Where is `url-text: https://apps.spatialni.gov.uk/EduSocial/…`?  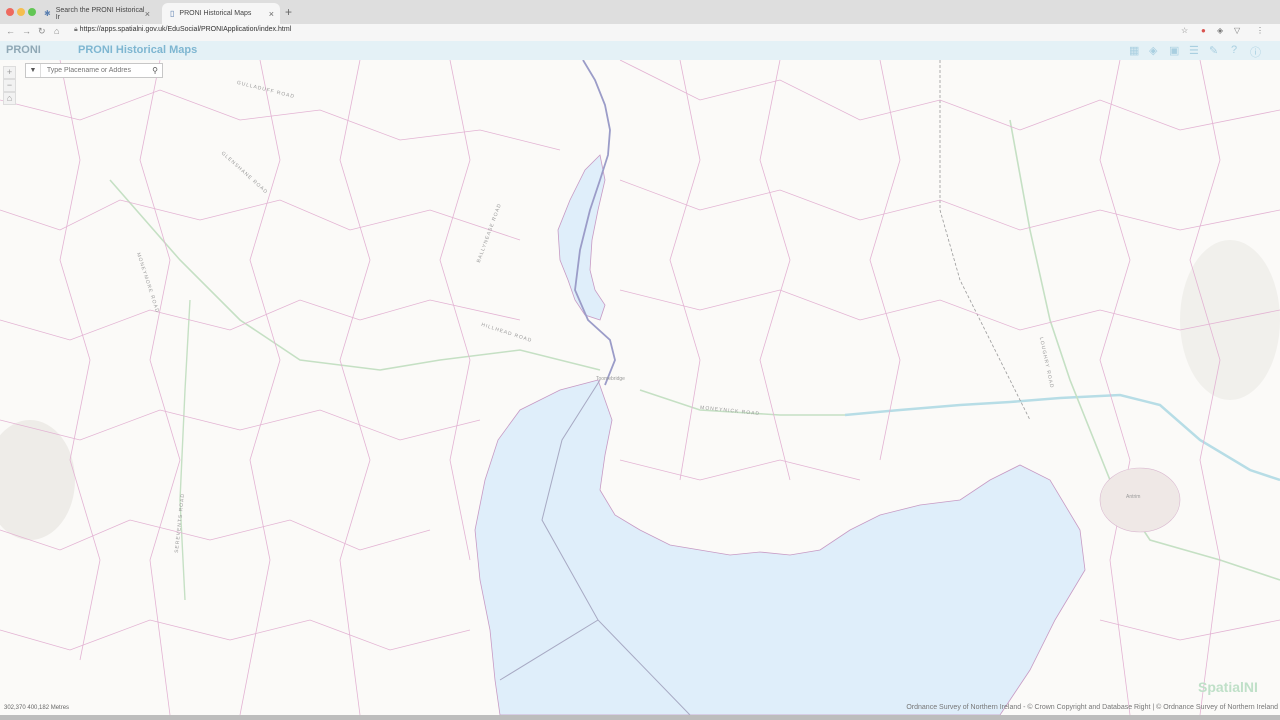 url-text: https://apps.spatialni.gov.uk/EduSocial/… is located at coordinates (185, 29).